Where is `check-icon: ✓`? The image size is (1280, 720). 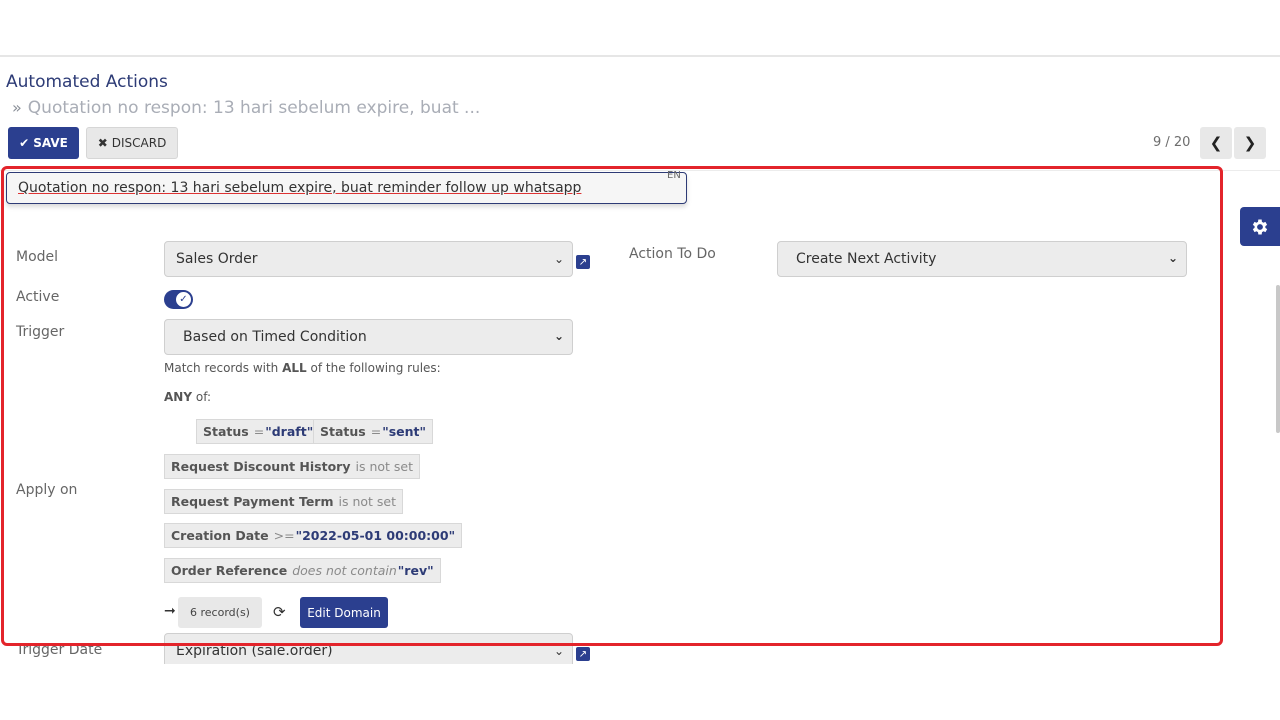 check-icon: ✓ is located at coordinates (183, 299).